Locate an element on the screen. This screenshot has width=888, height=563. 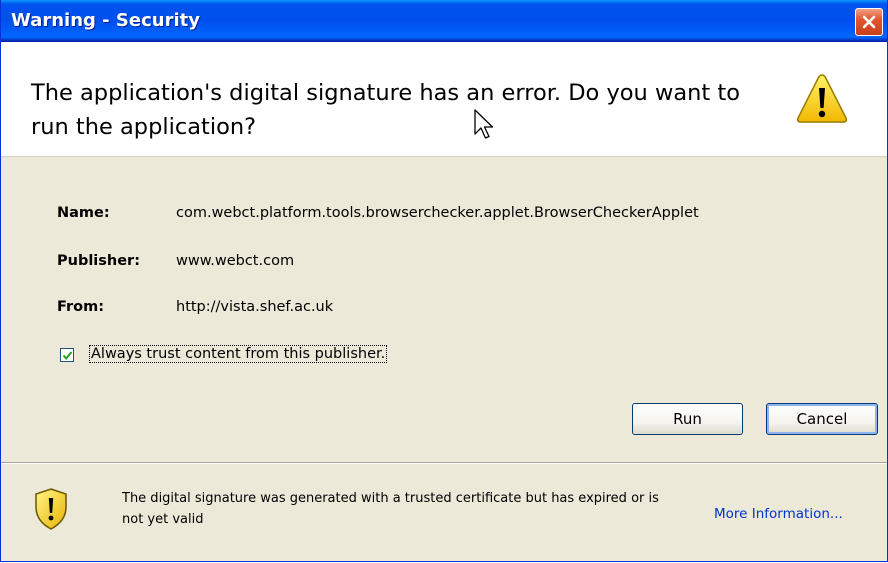
from-value: http://vista.shef.ac.uk is located at coordinates (255, 307).